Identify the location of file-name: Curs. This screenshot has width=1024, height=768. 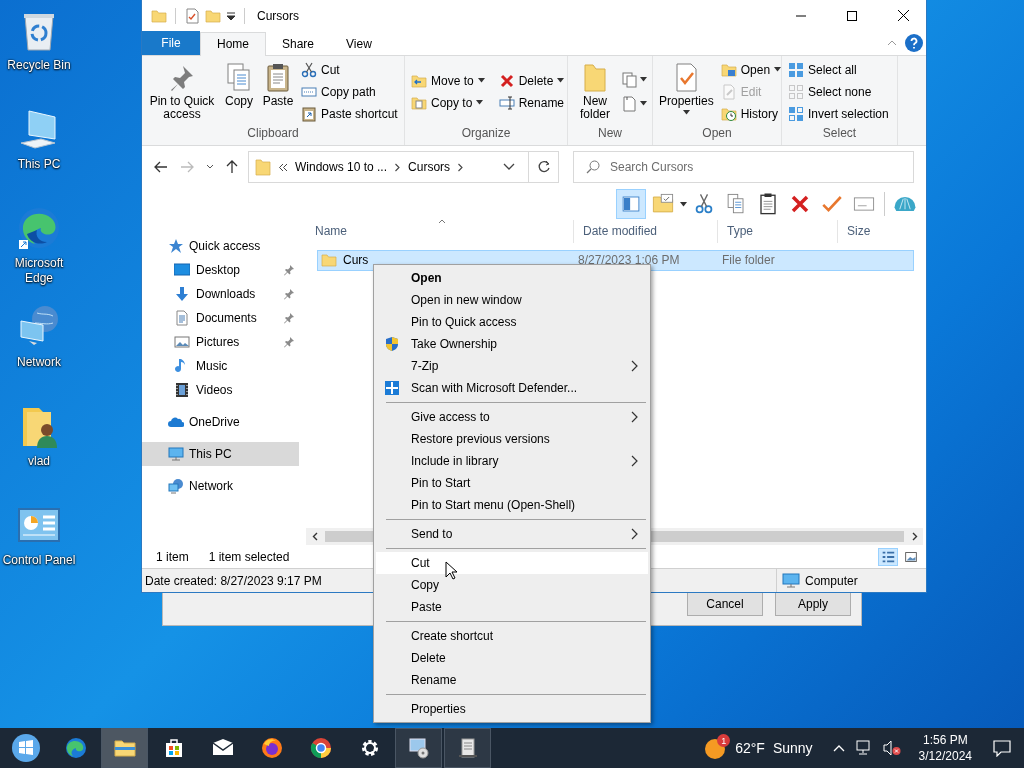
(356, 260).